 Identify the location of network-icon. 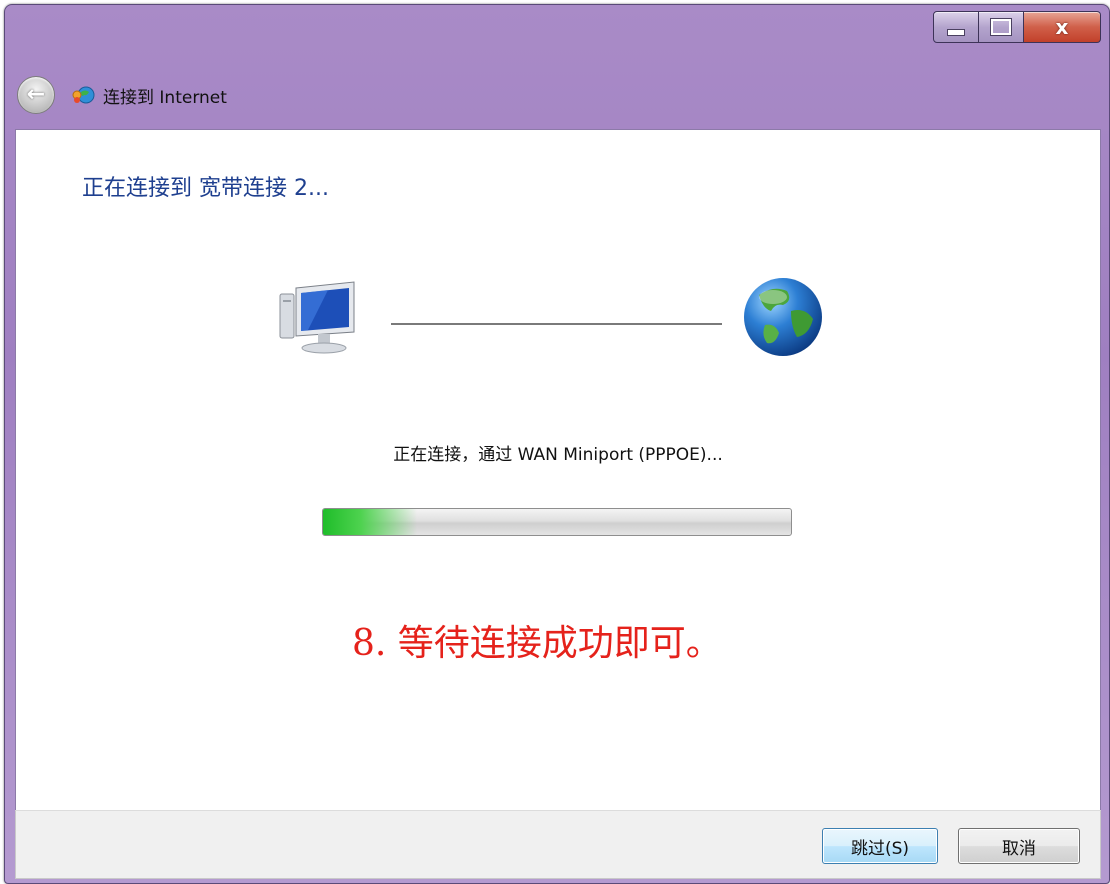
(83, 95).